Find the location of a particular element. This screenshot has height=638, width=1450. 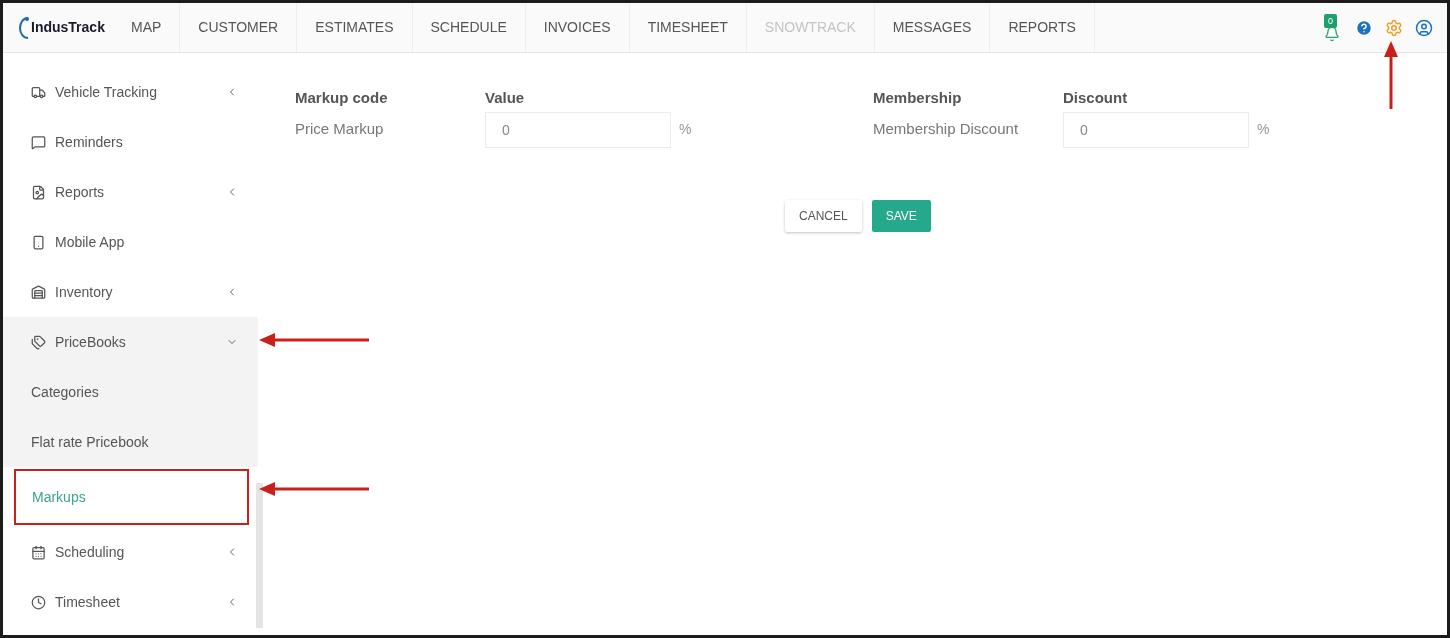

tags-icon is located at coordinates (38, 342).